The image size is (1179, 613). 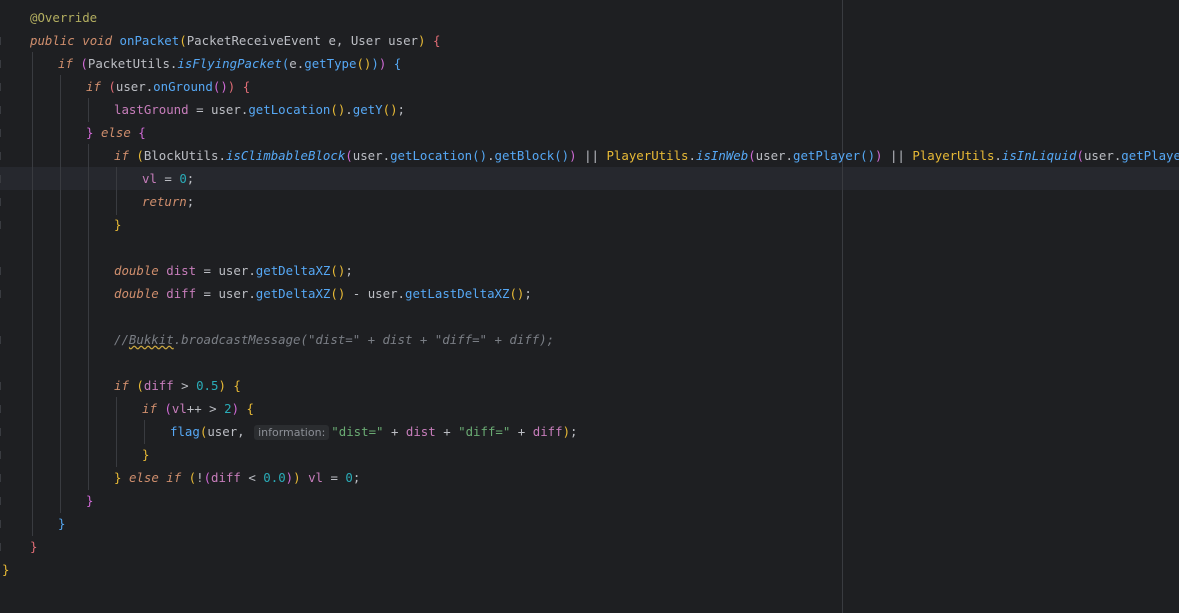 What do you see at coordinates (168, 201) in the screenshot?
I see `code-line-9: return;` at bounding box center [168, 201].